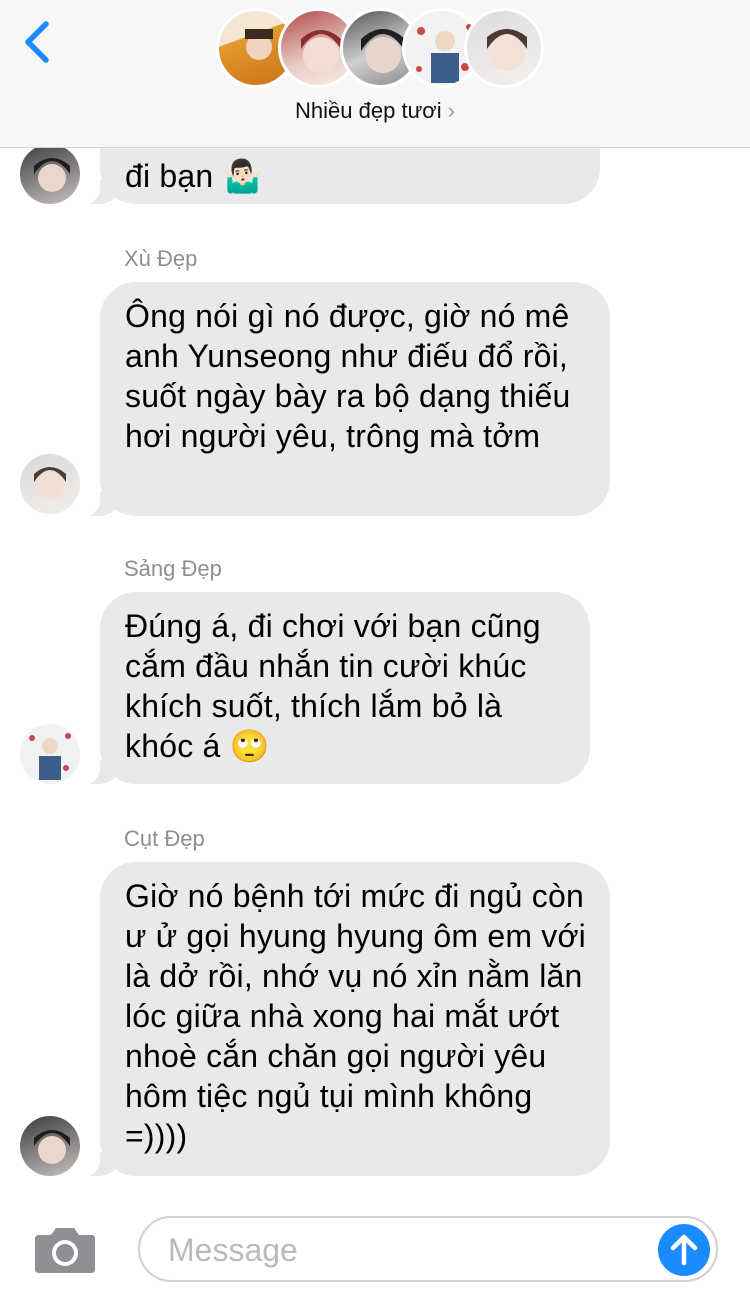  What do you see at coordinates (504, 48) in the screenshot?
I see `group-member-avatar` at bounding box center [504, 48].